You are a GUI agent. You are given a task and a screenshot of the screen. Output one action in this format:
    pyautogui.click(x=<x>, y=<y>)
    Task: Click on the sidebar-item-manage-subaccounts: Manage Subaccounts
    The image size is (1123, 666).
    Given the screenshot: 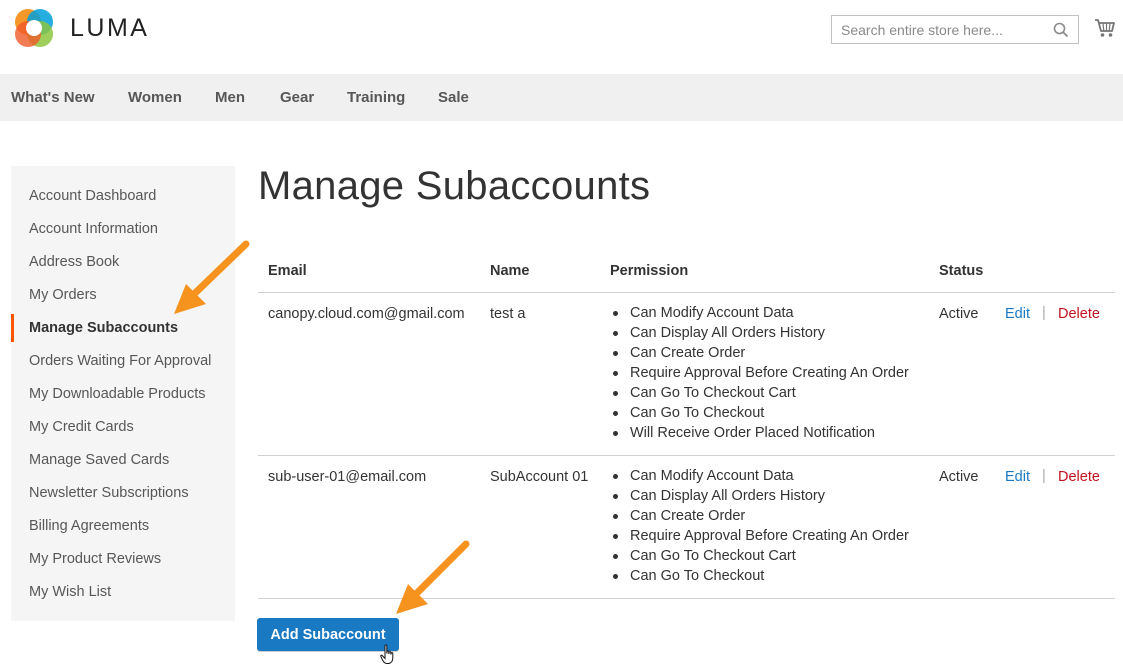 What is the action you would take?
    pyautogui.click(x=123, y=328)
    